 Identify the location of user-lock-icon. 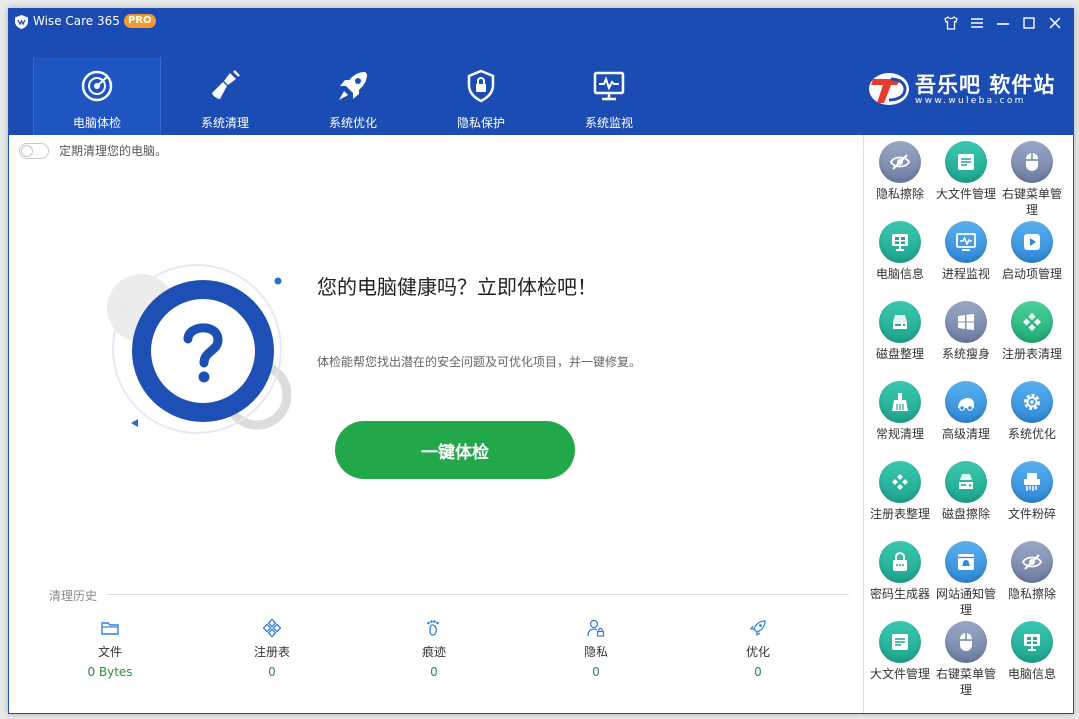
(596, 628).